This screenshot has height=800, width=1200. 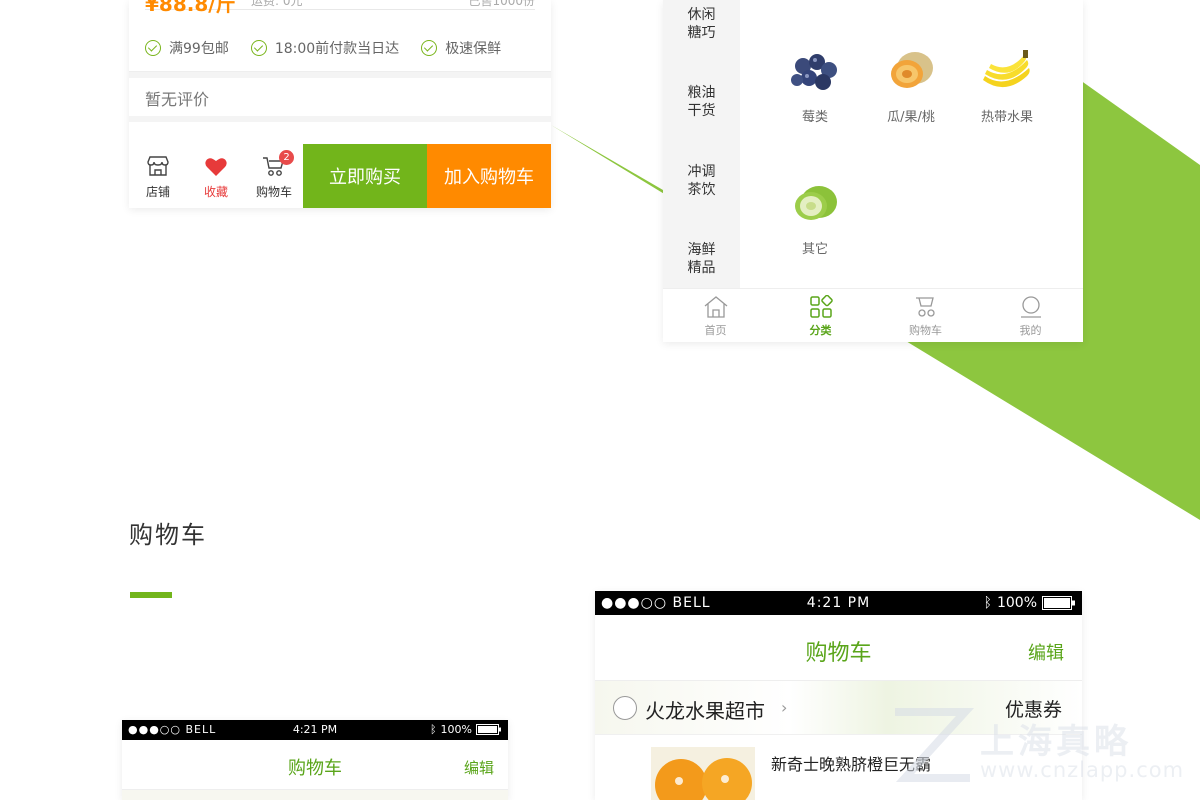 What do you see at coordinates (337, 49) in the screenshot?
I see `feature-label: 18:00前付款当日达` at bounding box center [337, 49].